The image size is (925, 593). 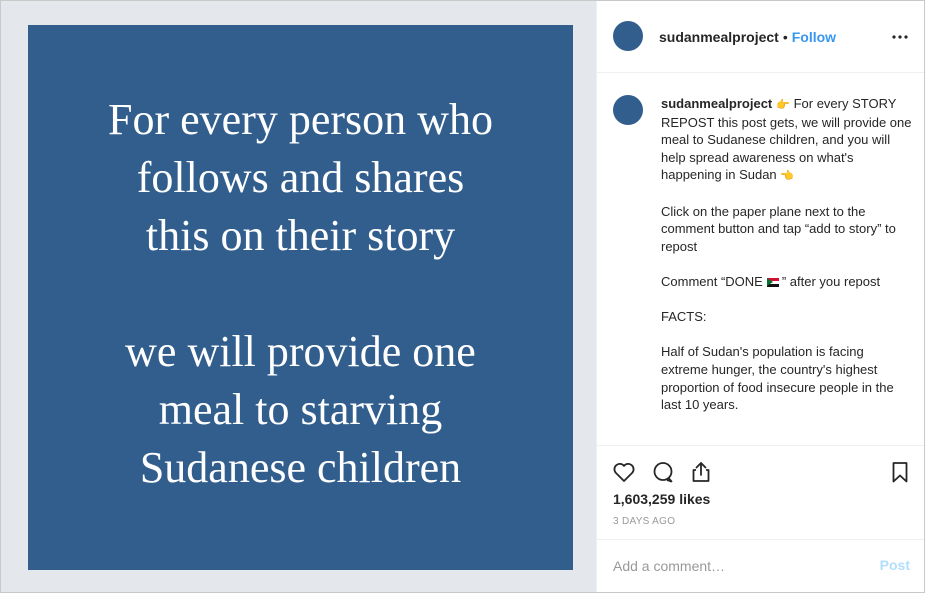 What do you see at coordinates (900, 37) in the screenshot?
I see `more-horizontal-icon` at bounding box center [900, 37].